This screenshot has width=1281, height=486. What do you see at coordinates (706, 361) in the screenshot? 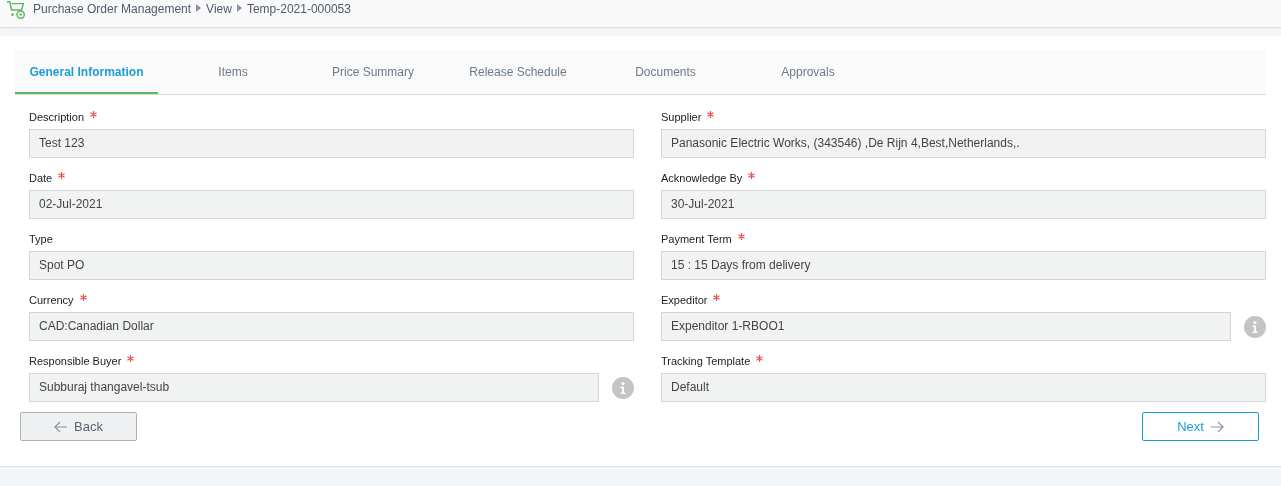
I see `field-label: Tracking Template` at bounding box center [706, 361].